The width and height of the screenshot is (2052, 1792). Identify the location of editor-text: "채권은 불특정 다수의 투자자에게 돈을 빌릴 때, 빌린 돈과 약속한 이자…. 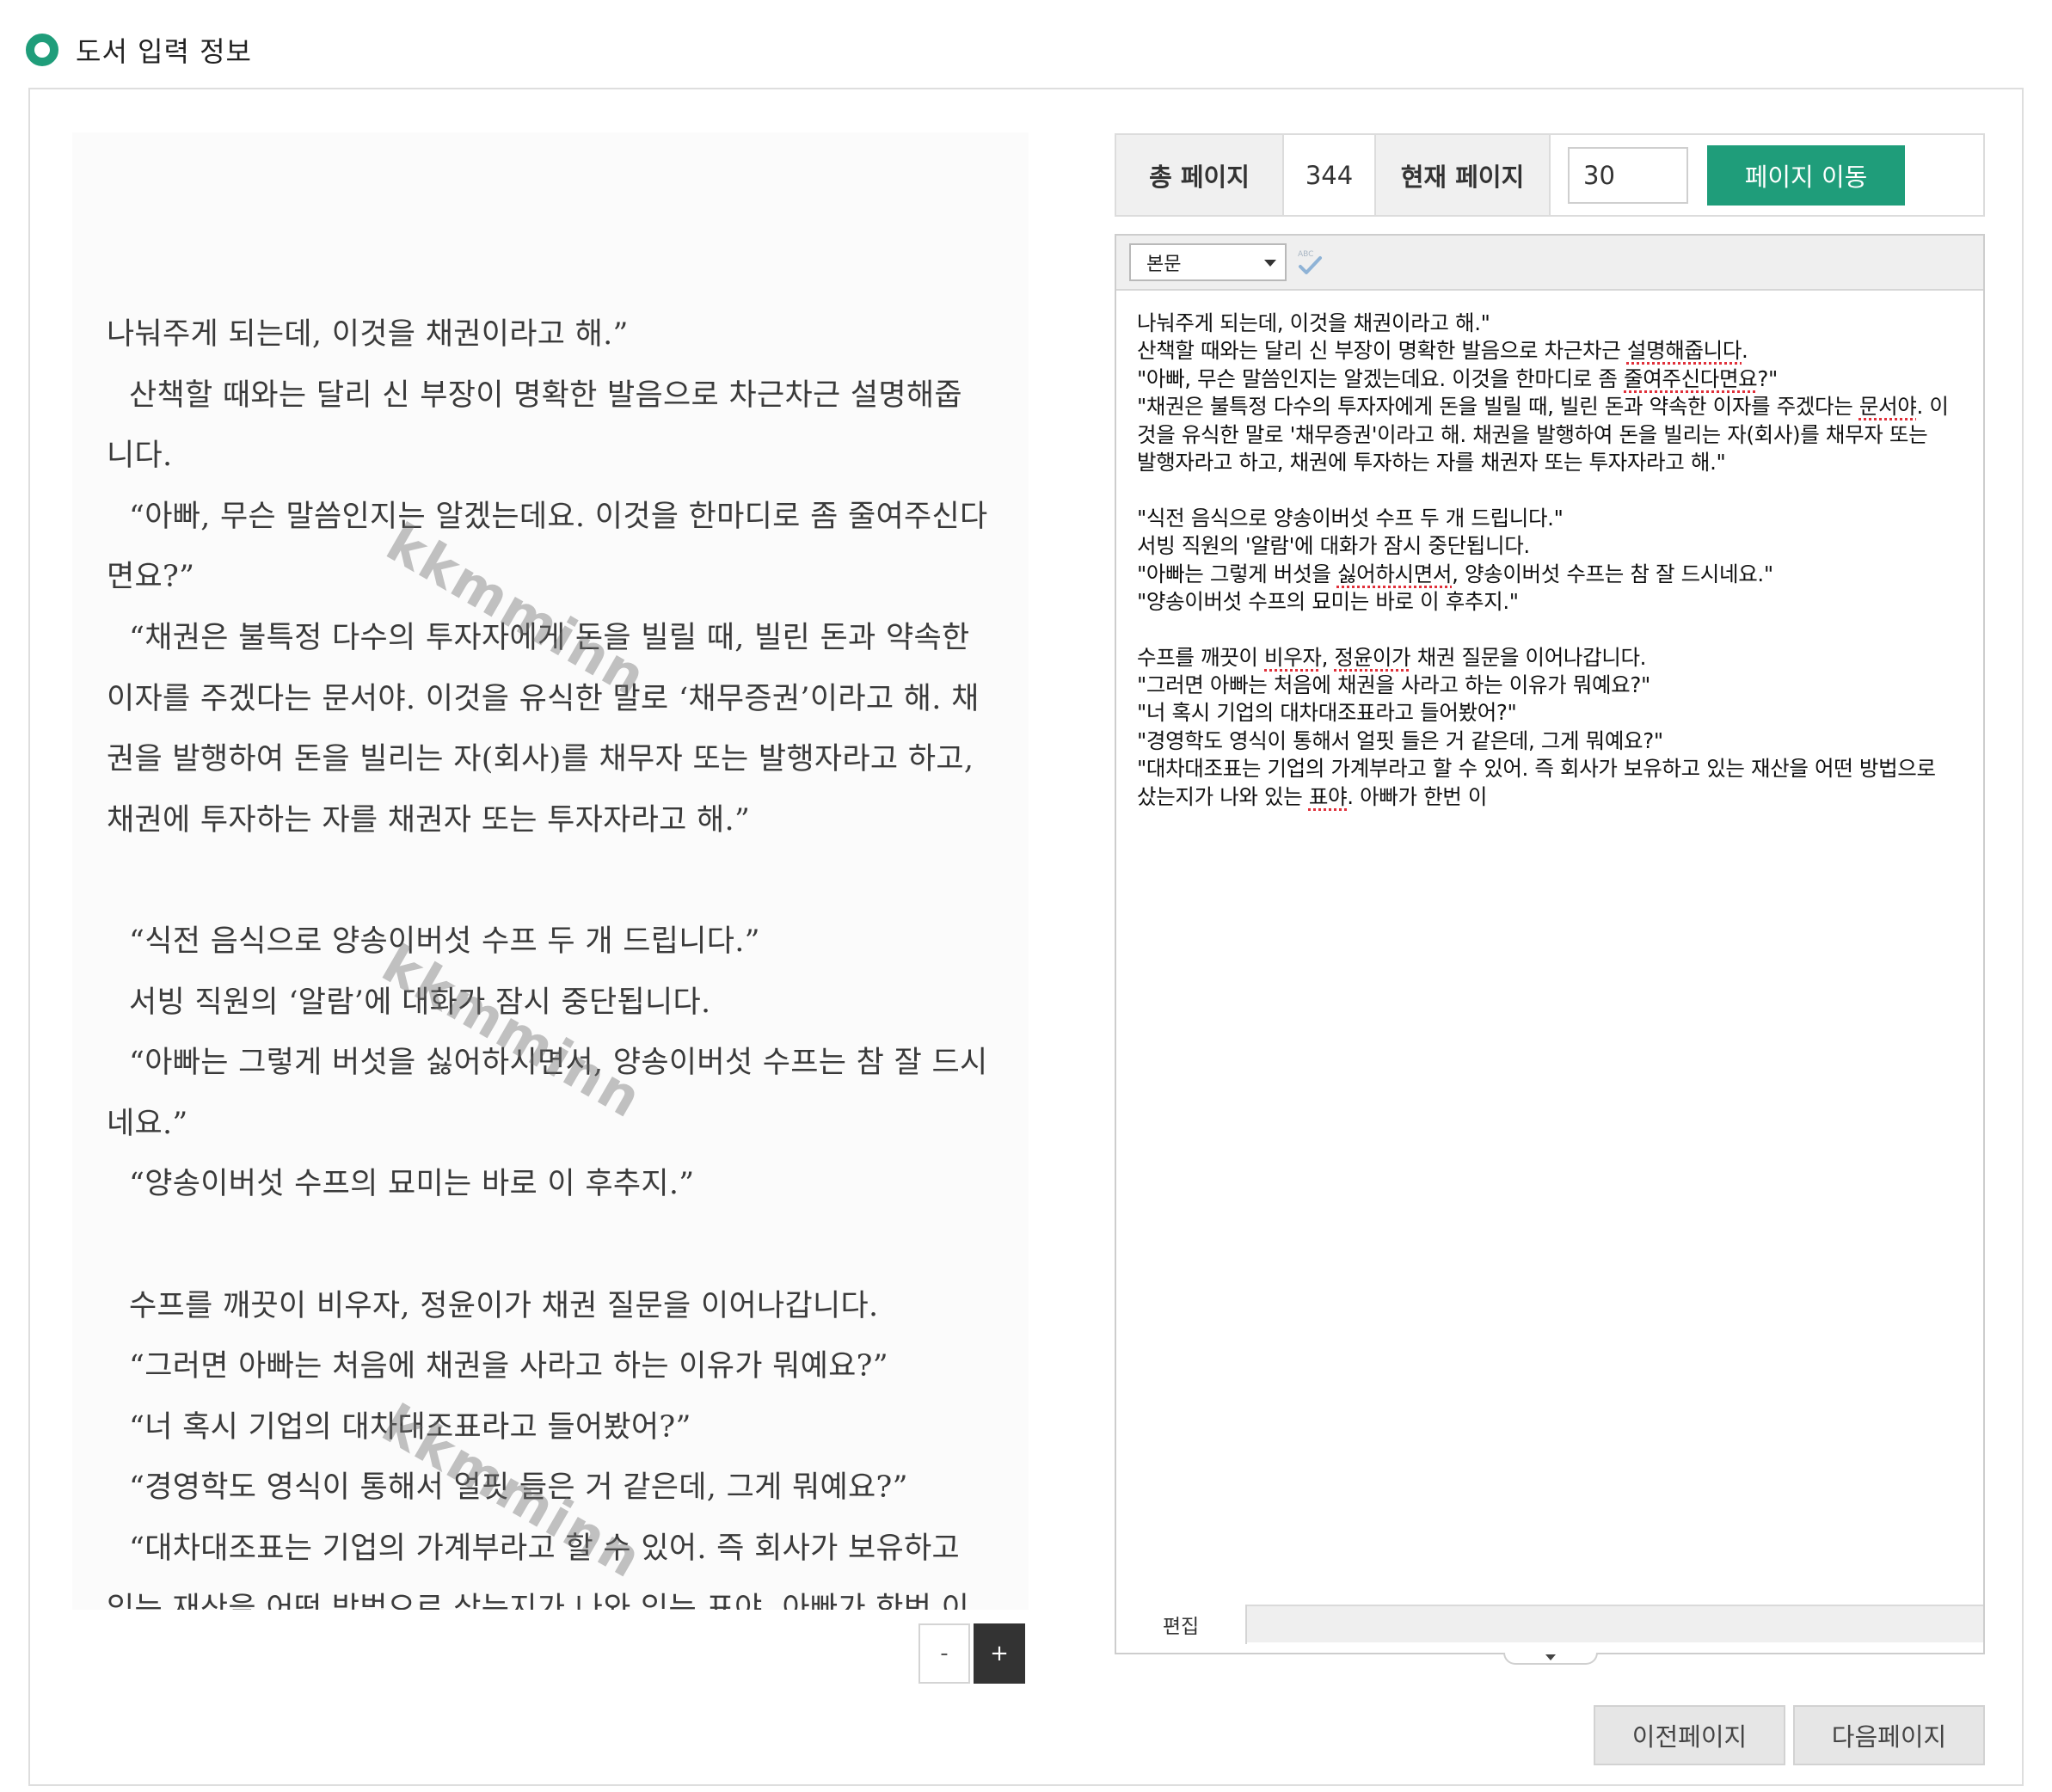
(1498, 407).